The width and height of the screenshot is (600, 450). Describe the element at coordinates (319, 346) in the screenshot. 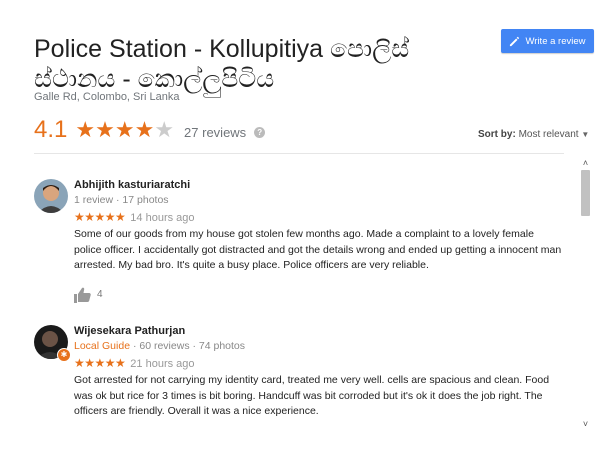

I see `reviewer-meta: Local Guide · 60 reviews · 74 photos` at that location.